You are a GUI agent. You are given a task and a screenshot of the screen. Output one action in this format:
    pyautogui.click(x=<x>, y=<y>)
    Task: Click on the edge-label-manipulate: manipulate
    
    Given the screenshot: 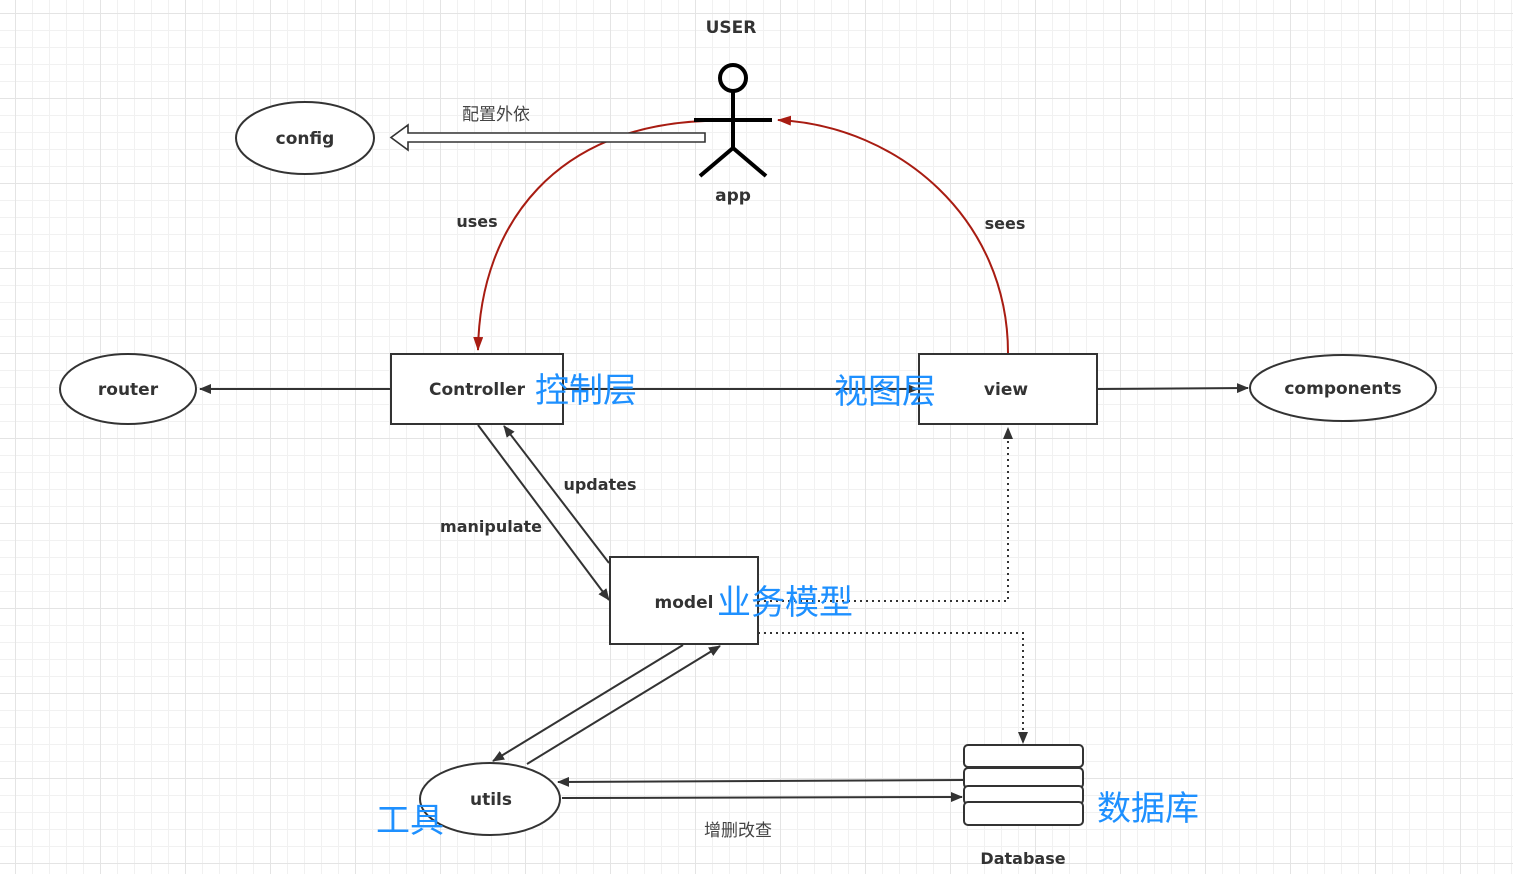 What is the action you would take?
    pyautogui.click(x=491, y=526)
    